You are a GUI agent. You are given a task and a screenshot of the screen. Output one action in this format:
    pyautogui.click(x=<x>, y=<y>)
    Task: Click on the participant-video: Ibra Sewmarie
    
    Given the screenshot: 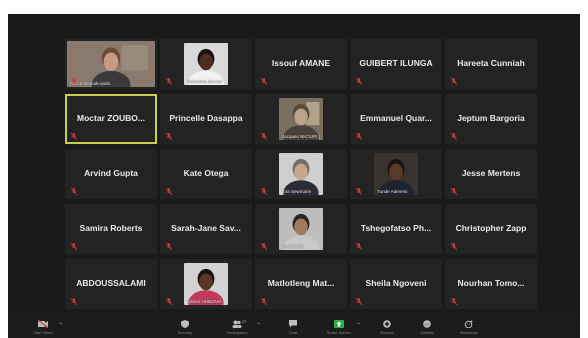 What is the action you would take?
    pyautogui.click(x=301, y=174)
    